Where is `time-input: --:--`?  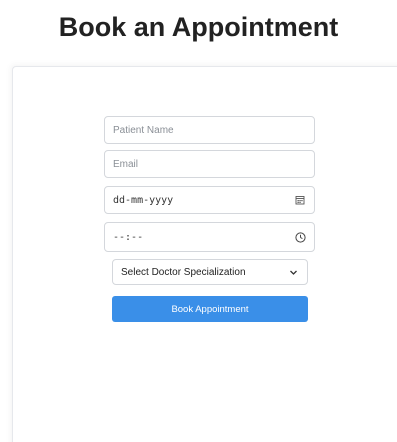 time-input: --:-- is located at coordinates (209, 237).